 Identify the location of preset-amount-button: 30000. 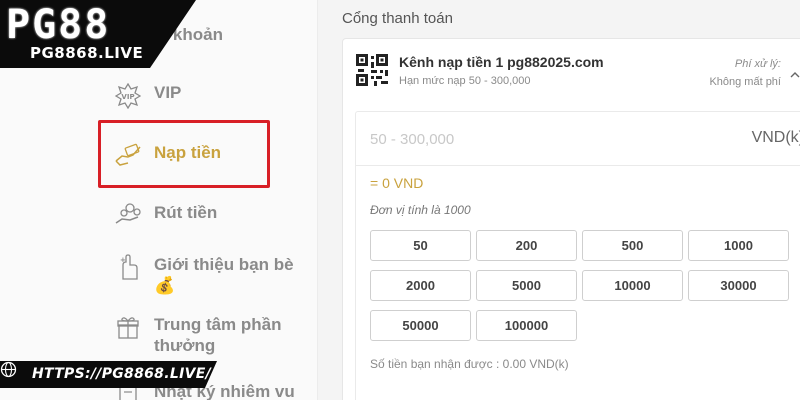
(738, 285).